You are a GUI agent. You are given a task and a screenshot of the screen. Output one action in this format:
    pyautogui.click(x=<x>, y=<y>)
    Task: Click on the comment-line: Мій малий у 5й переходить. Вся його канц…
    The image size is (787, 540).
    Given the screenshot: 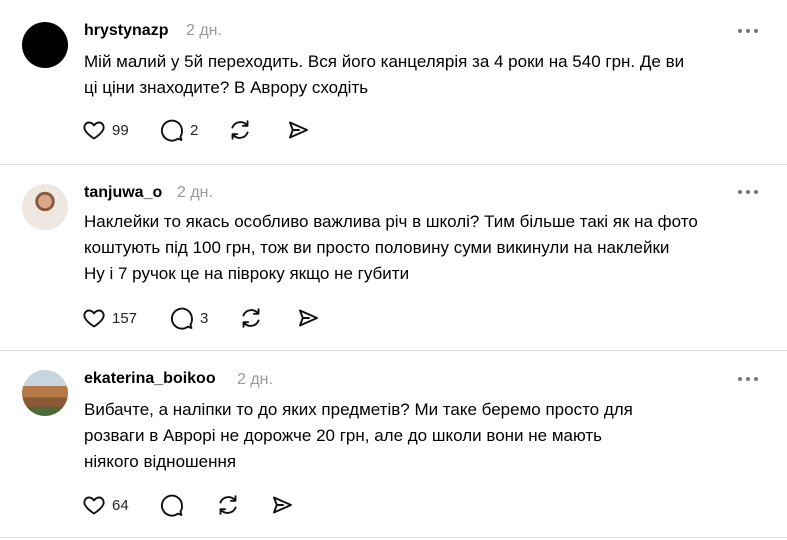 What is the action you would take?
    pyautogui.click(x=384, y=61)
    